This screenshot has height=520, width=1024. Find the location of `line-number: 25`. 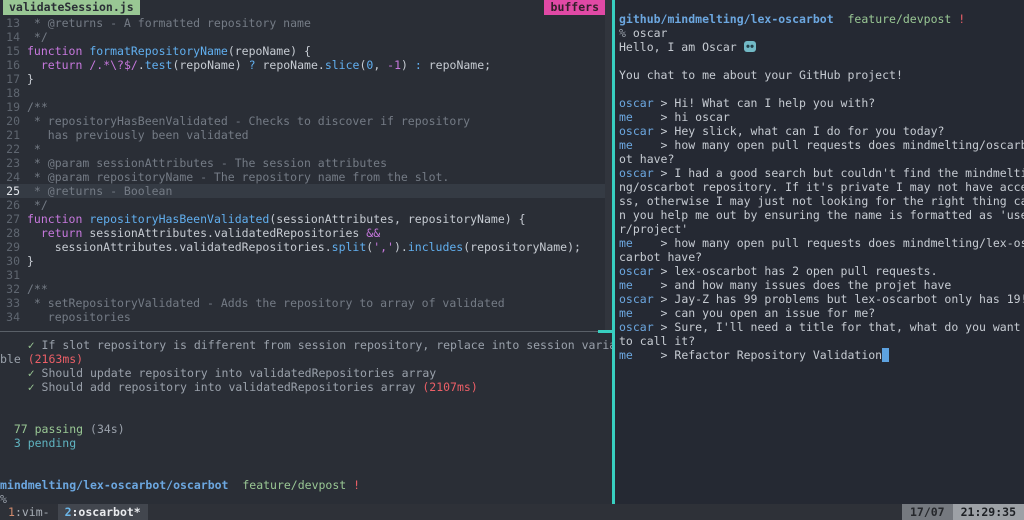

line-number: 25 is located at coordinates (13, 191).